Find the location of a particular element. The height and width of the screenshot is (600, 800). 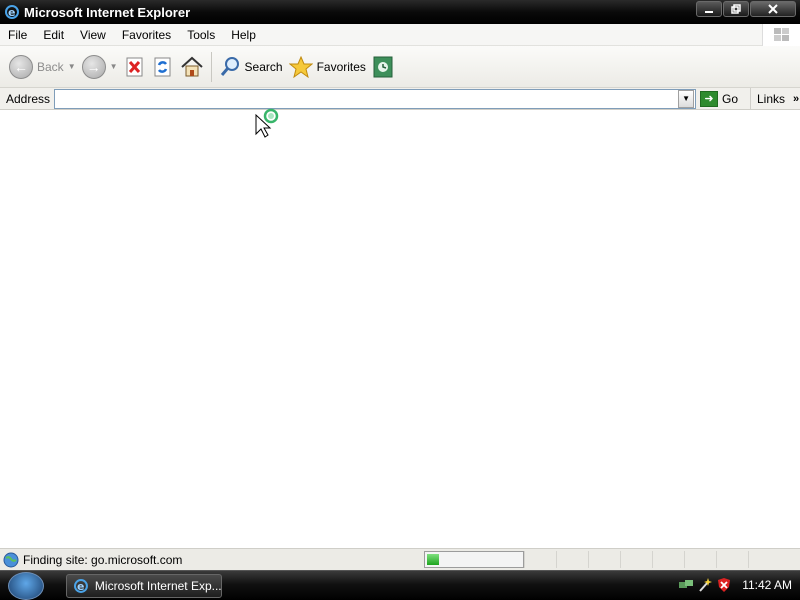

title-bar: e Microsoft Internet Explorer is located at coordinates (400, 12).